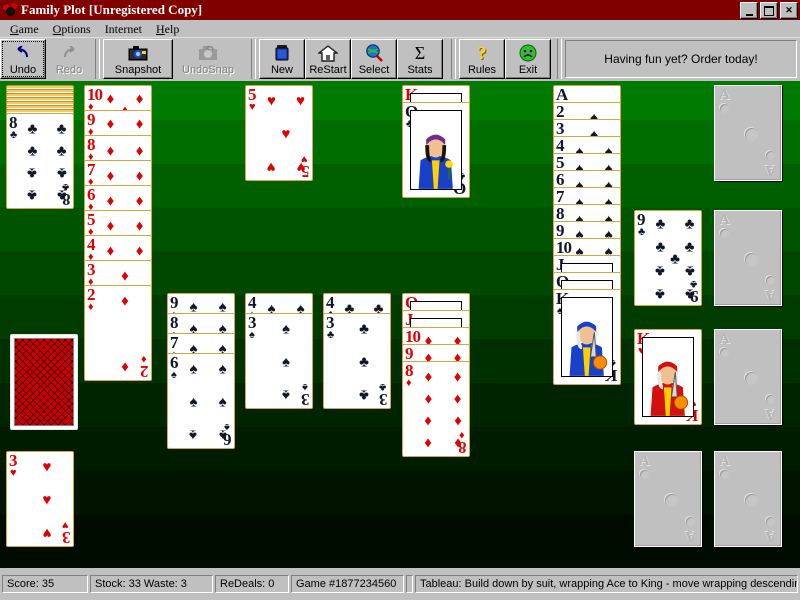  Describe the element at coordinates (331, 335) in the screenshot. I see `card-suit-index-icon: ♣` at that location.